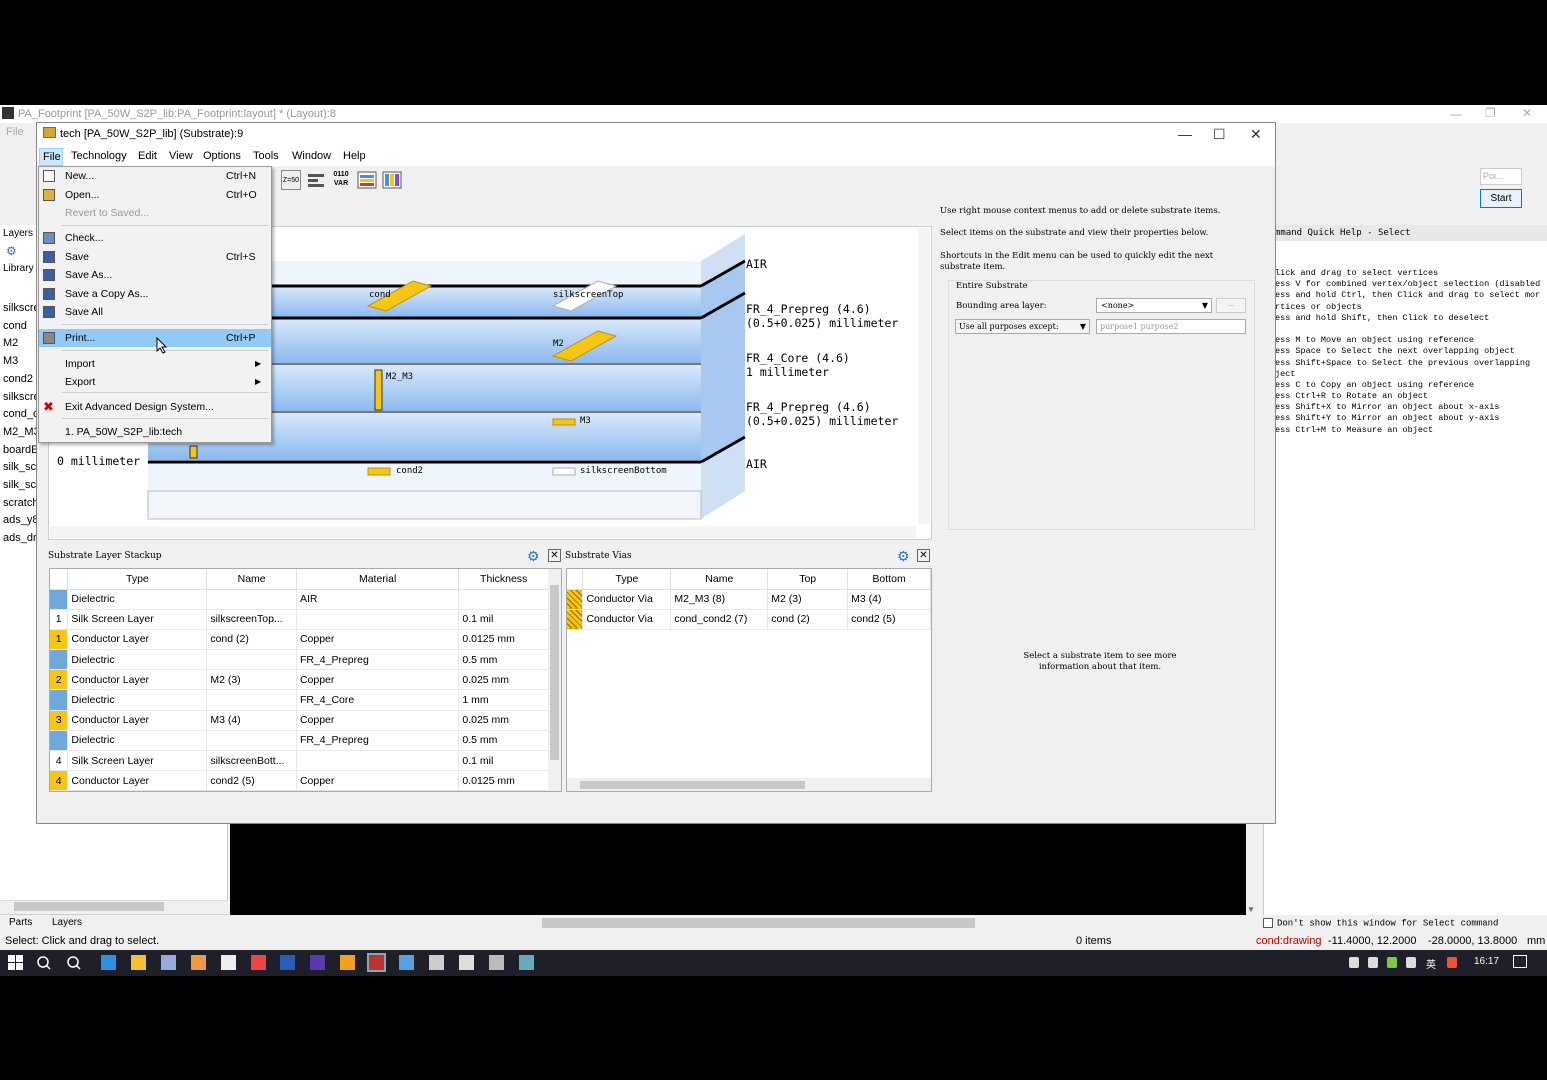 This screenshot has width=1547, height=1080. I want to click on menu-item-recent-file: 1. PA_50W_S2P_lib:tech, so click(155, 432).